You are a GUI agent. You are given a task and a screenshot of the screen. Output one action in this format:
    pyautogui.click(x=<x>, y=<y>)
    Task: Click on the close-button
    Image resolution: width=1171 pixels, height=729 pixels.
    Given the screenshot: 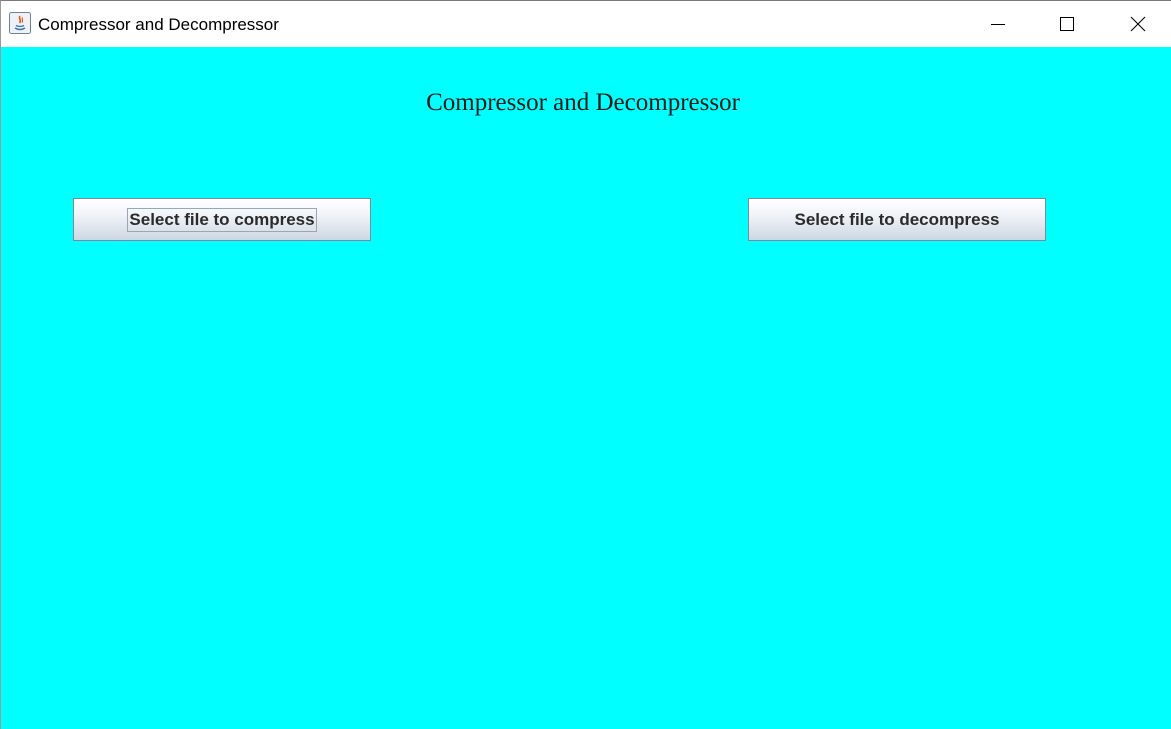 What is the action you would take?
    pyautogui.click(x=1138, y=24)
    